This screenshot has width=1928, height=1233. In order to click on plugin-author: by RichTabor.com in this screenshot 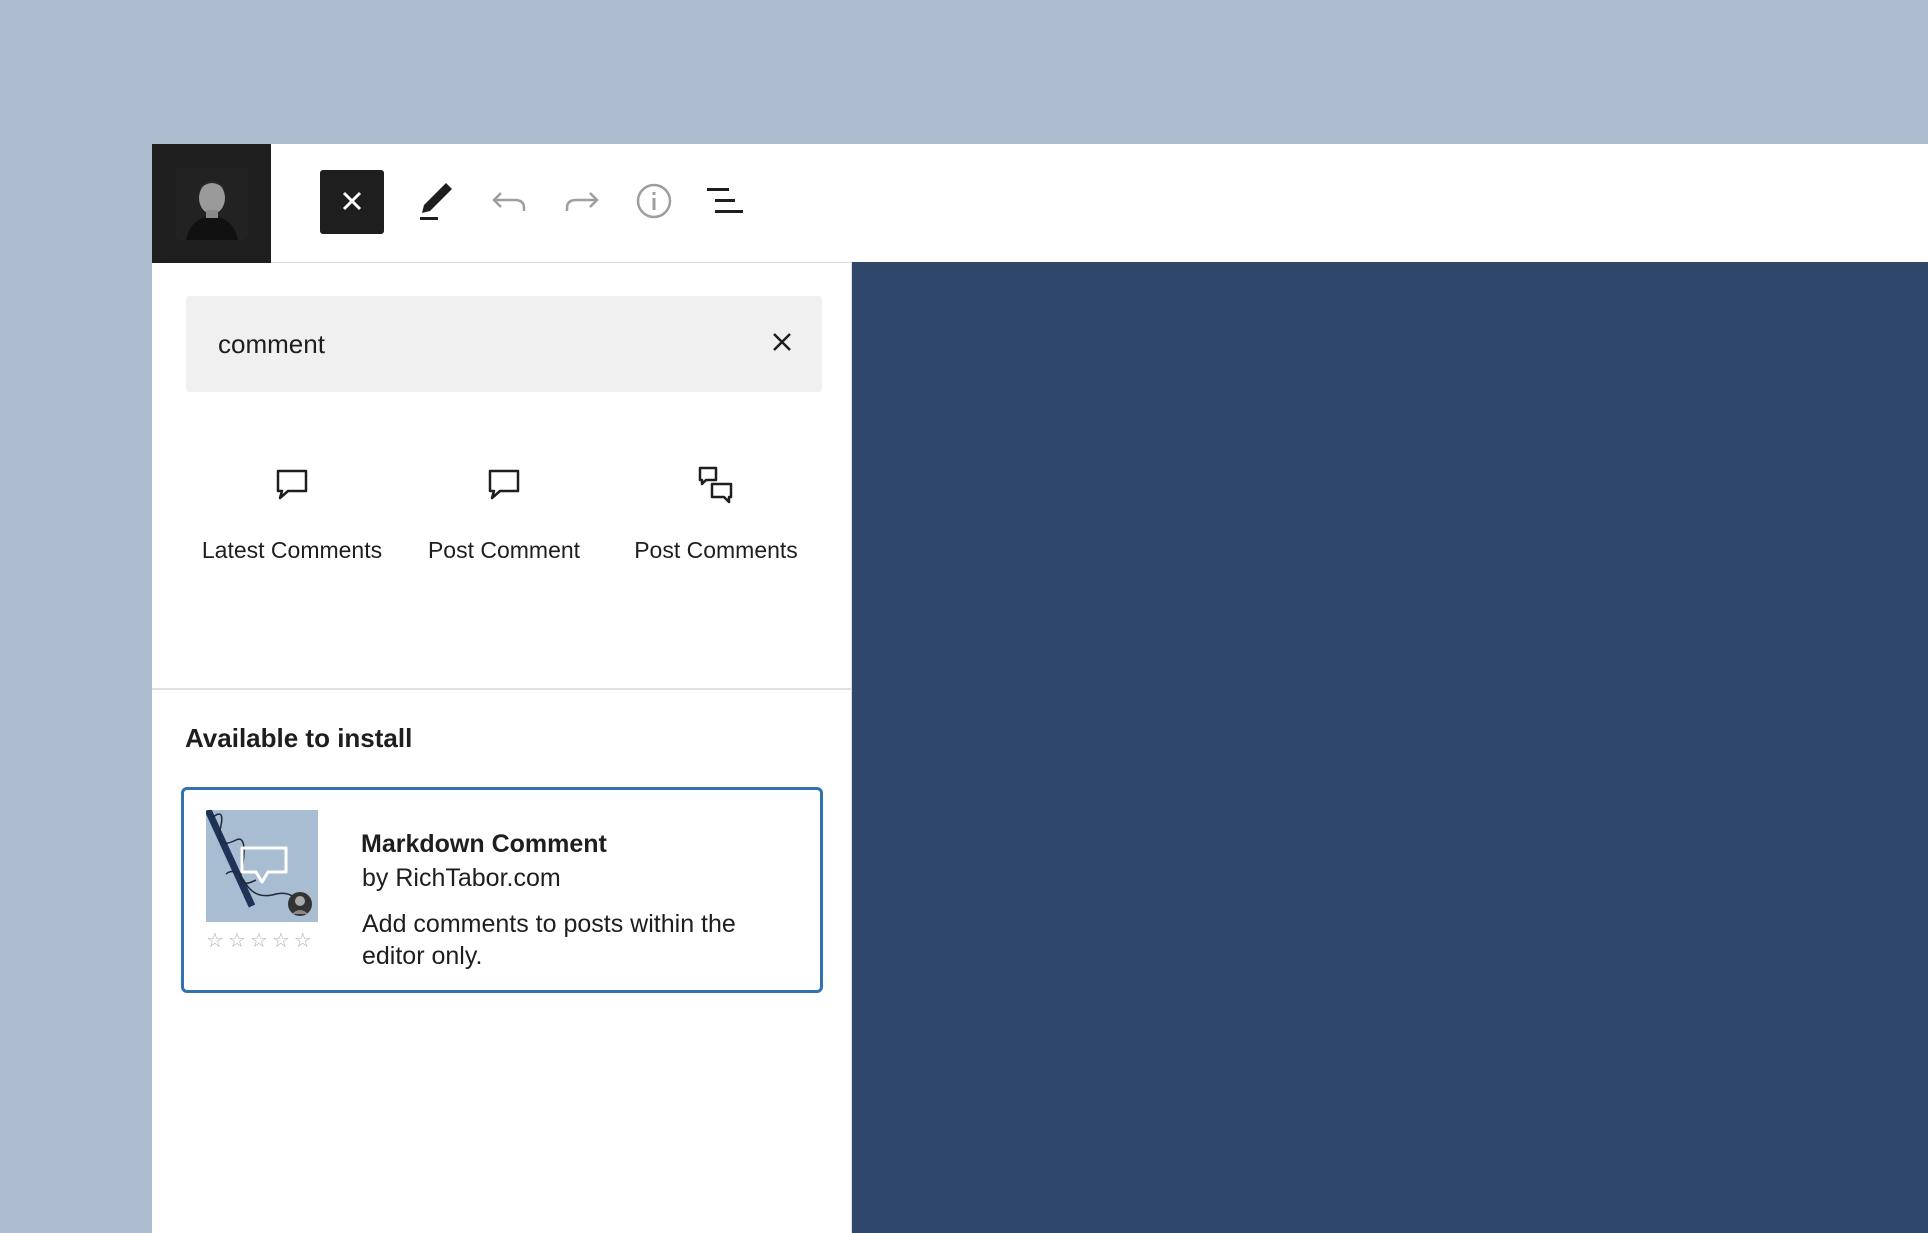, I will do `click(461, 878)`.